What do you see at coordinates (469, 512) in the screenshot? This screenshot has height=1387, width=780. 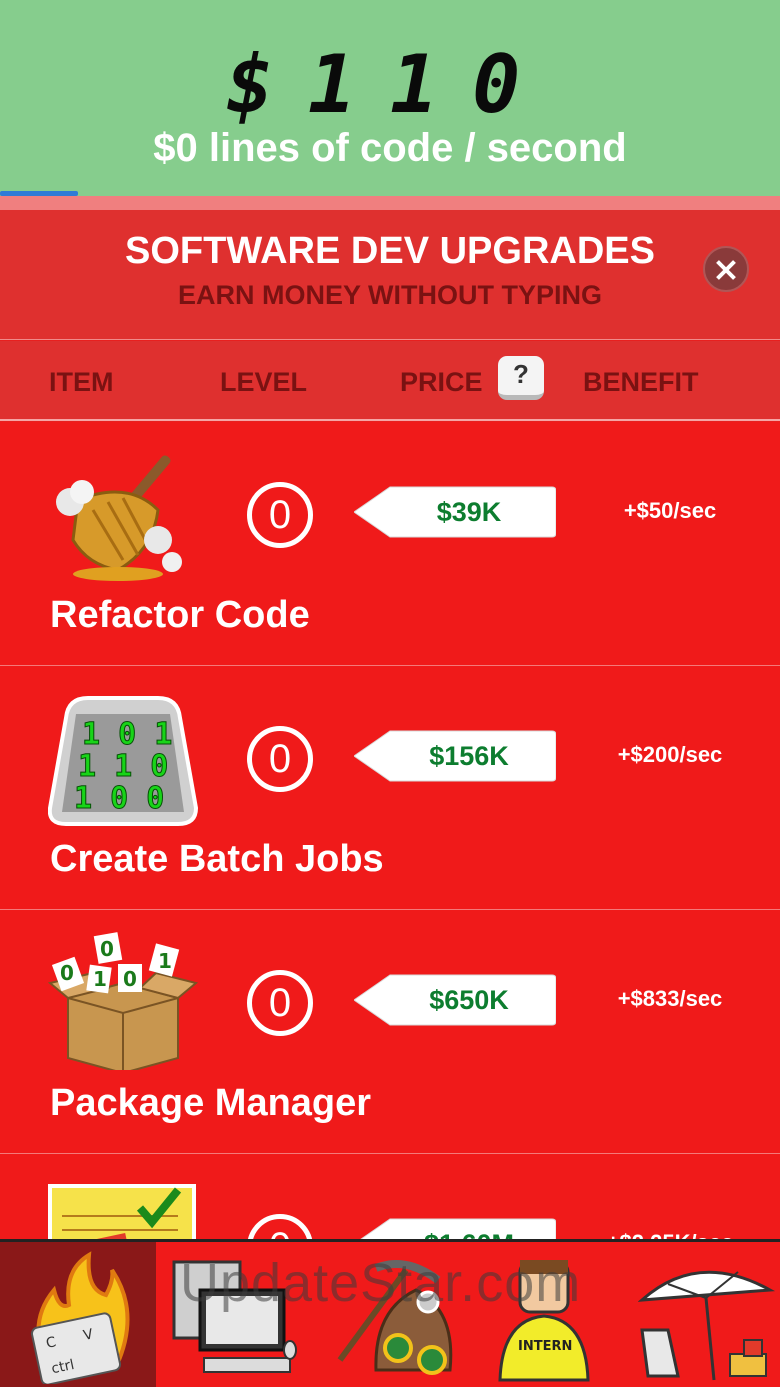 I see `price-label: $39K` at bounding box center [469, 512].